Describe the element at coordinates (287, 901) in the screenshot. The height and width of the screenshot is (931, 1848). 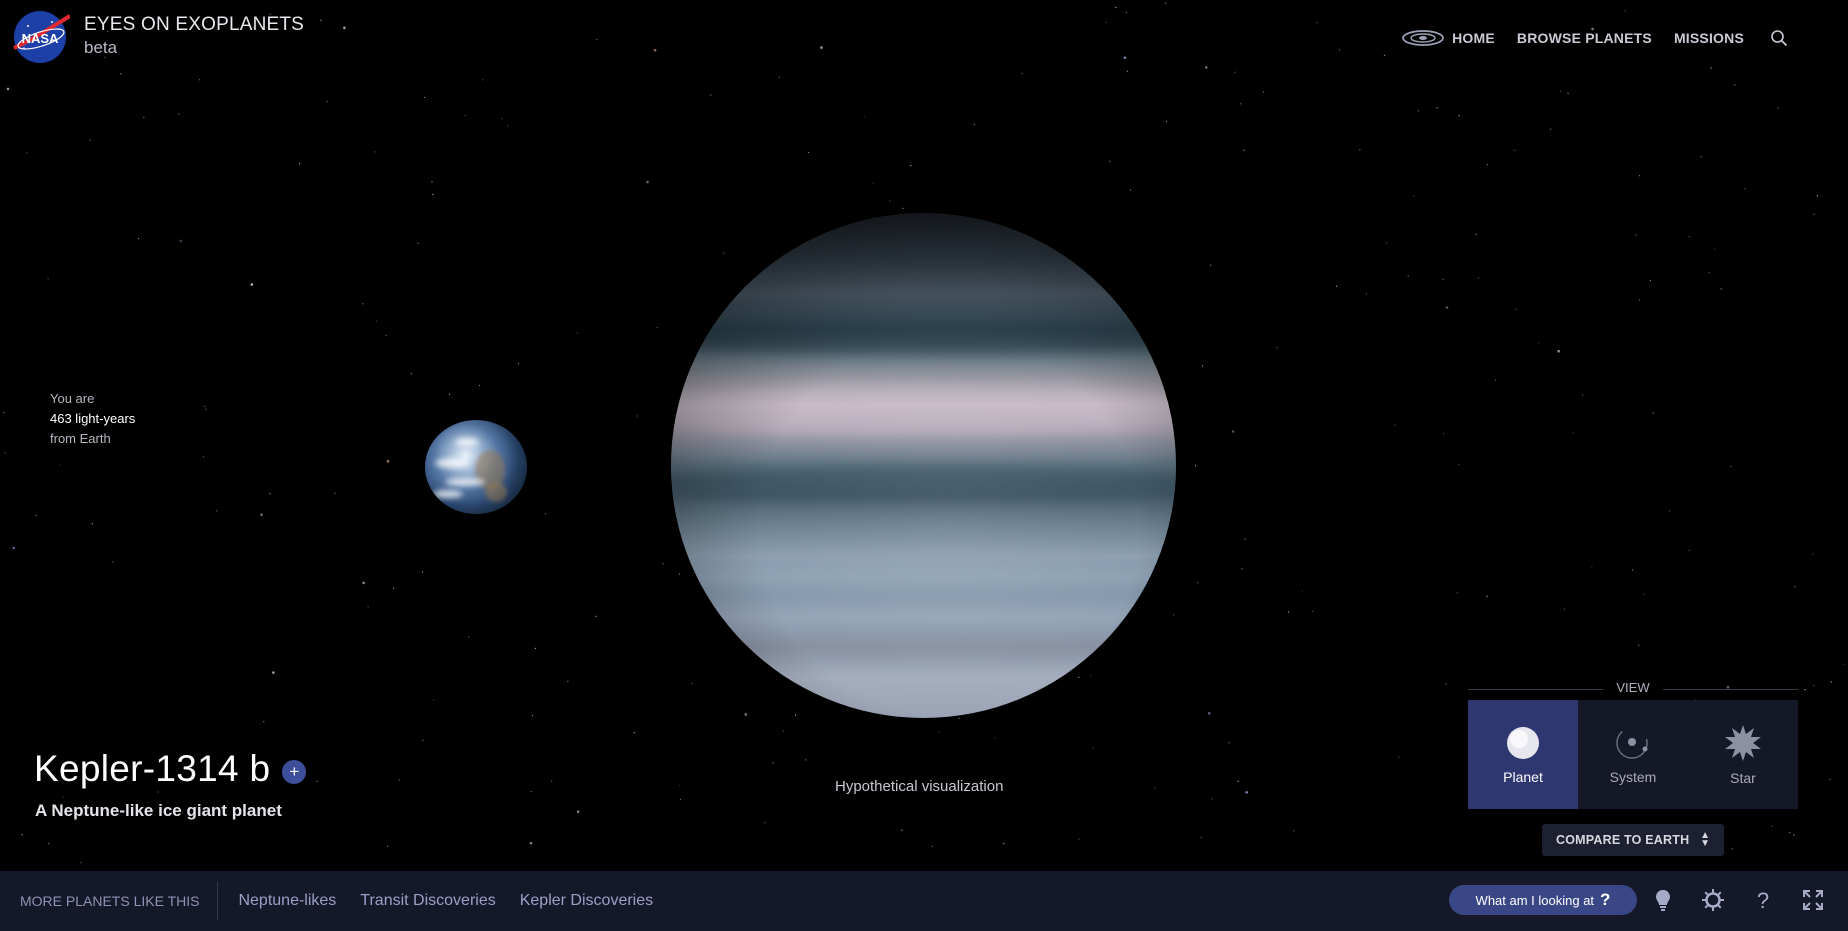
I see `link-neptune-likes: Neptune-likes` at that location.